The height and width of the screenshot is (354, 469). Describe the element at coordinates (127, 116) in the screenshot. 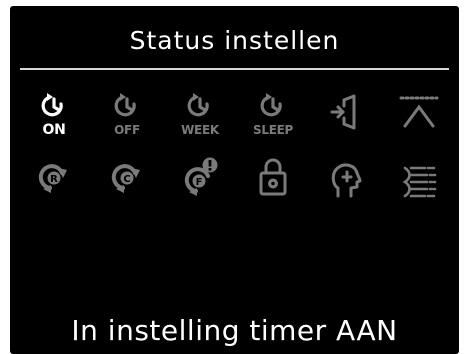

I see `timer-off-button: OFF` at that location.